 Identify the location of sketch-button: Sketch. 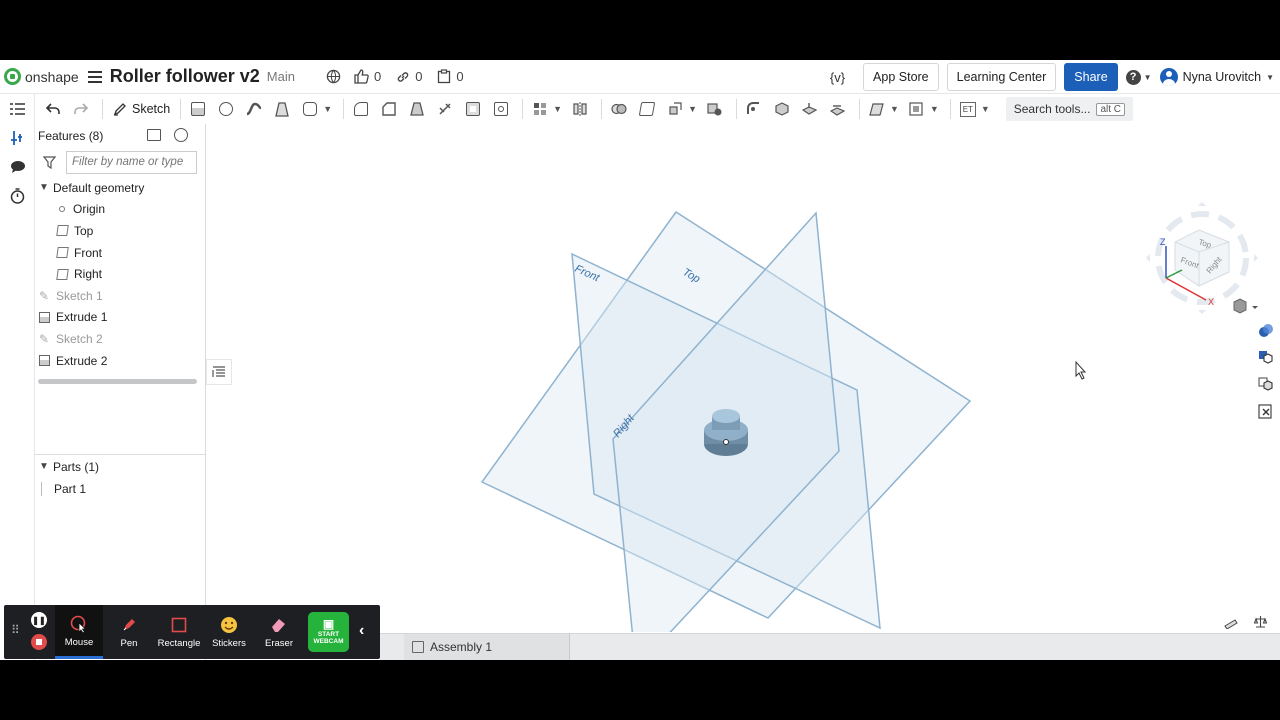
(141, 109).